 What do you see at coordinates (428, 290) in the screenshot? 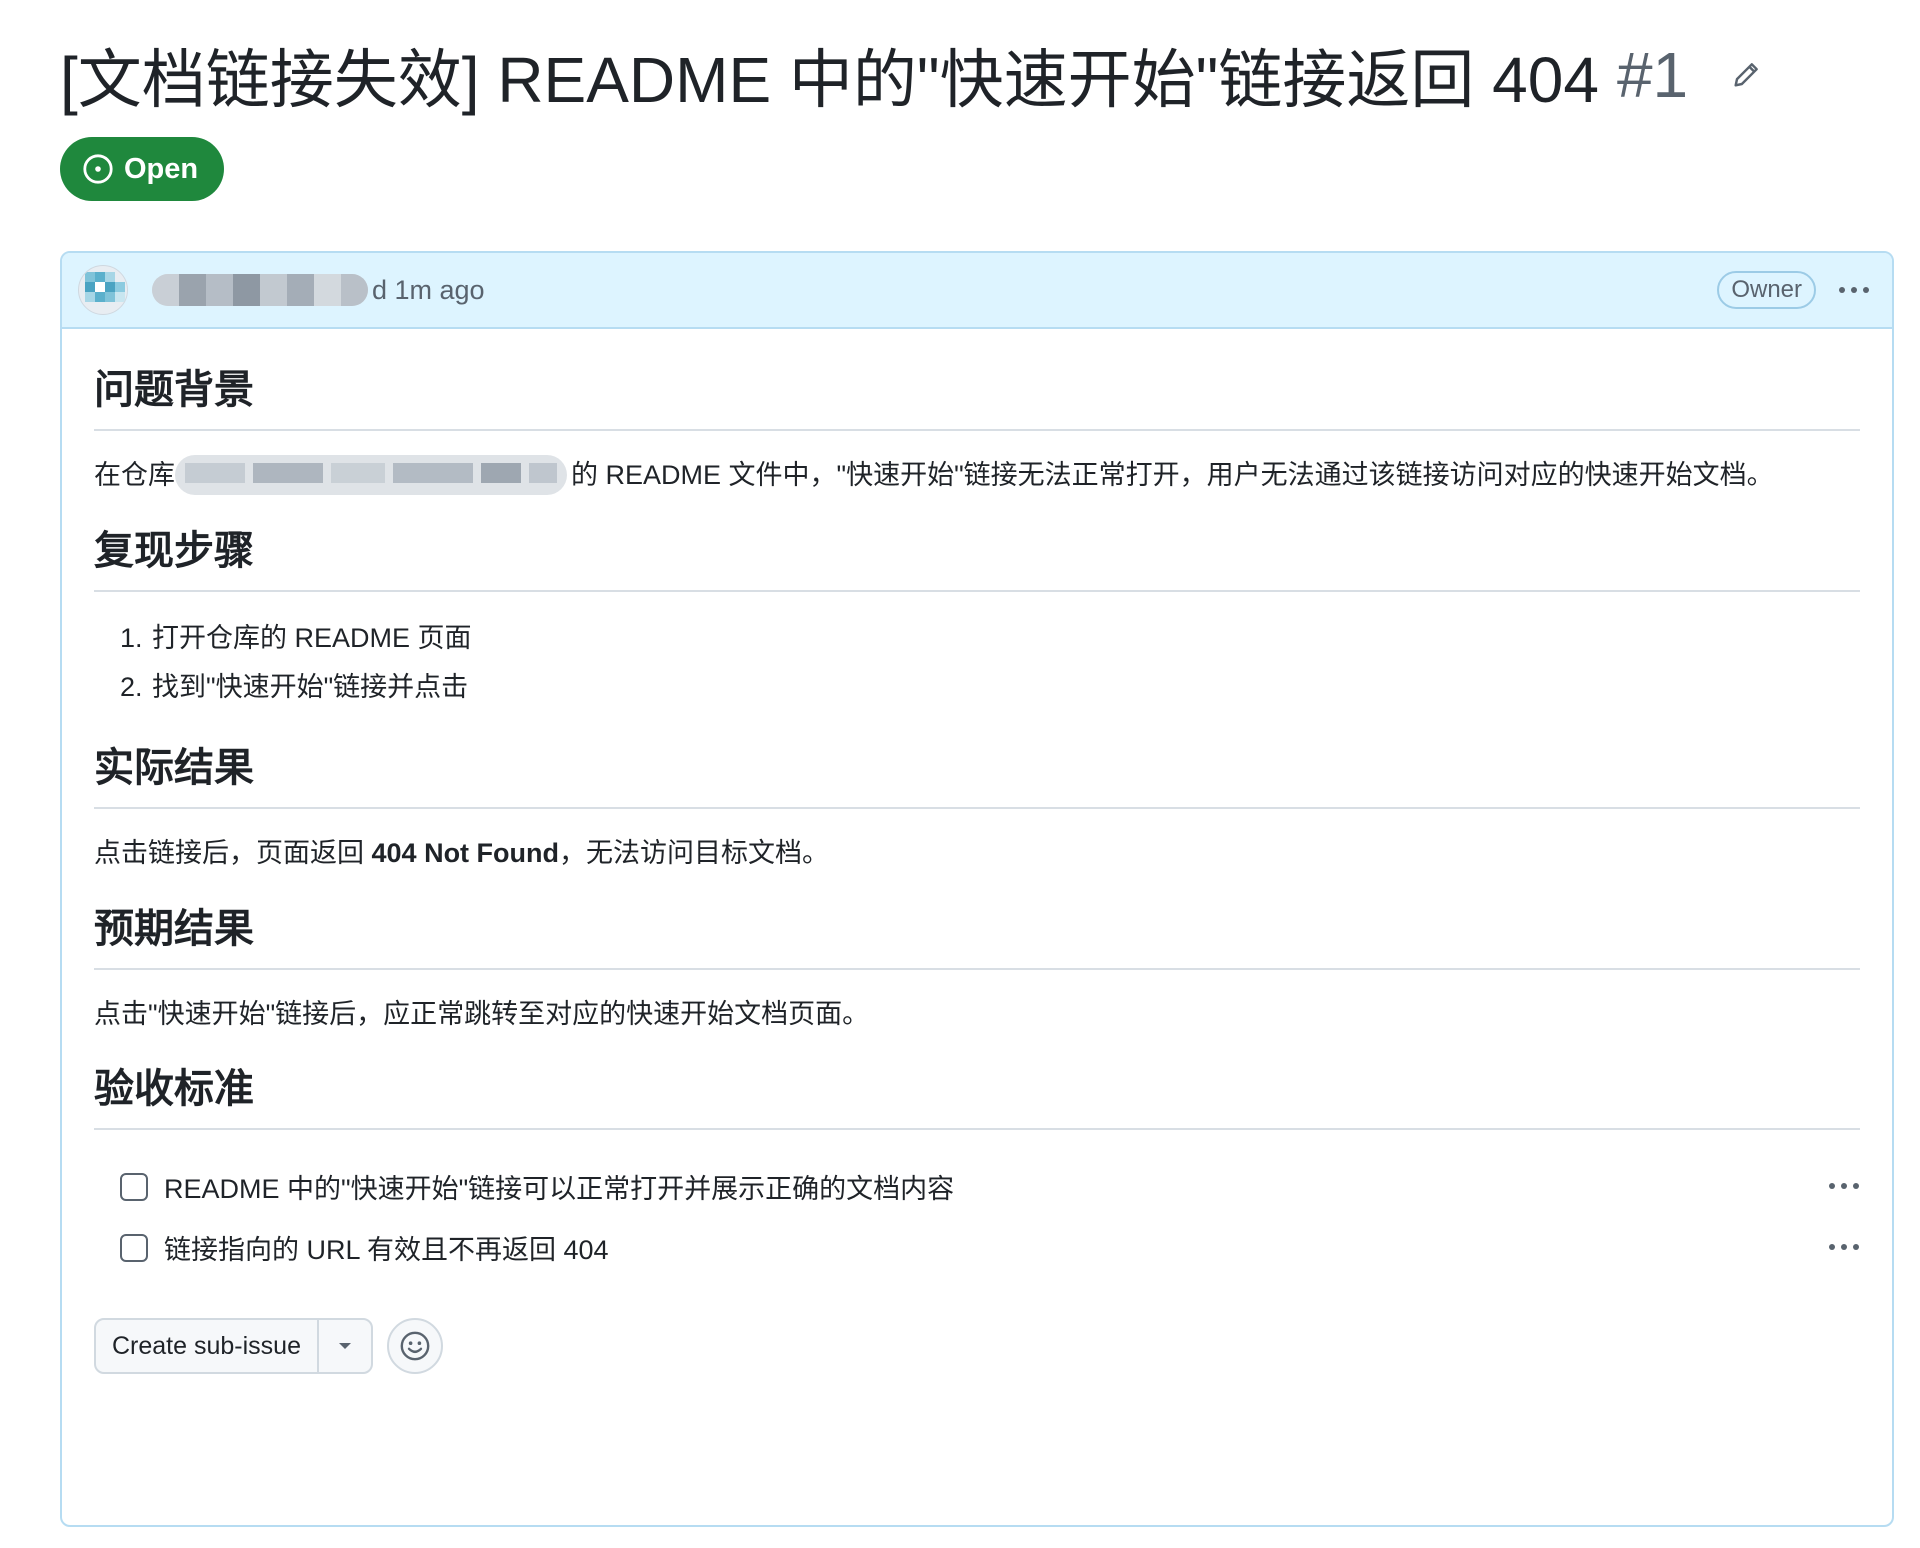
I see `comment-timestamp: d 1m ago` at bounding box center [428, 290].